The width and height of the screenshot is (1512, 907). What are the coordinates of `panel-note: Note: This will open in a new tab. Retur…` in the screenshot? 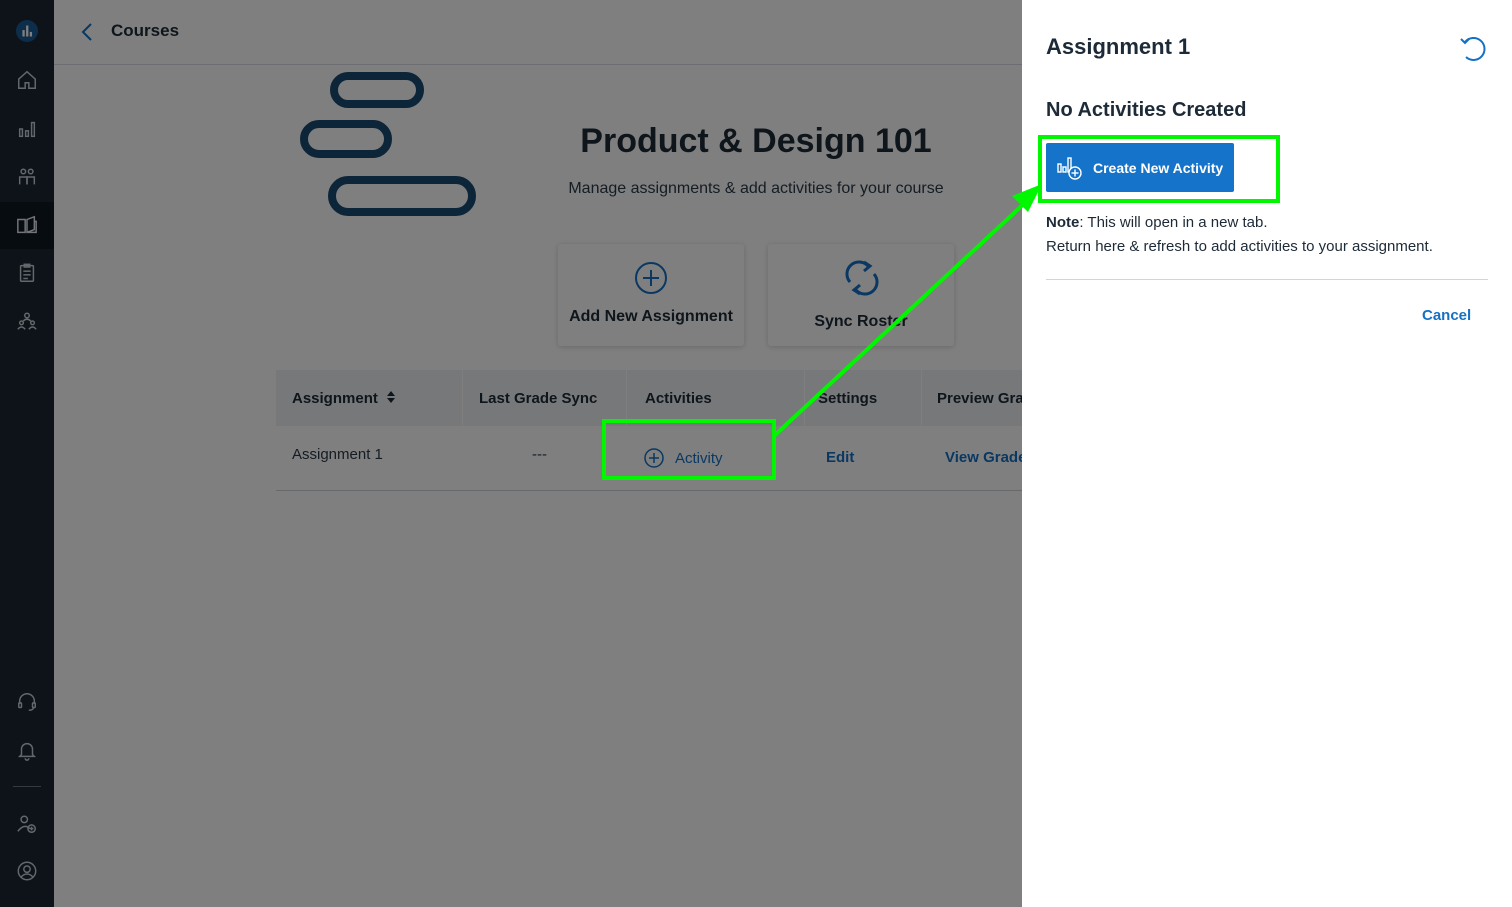 It's located at (1271, 235).